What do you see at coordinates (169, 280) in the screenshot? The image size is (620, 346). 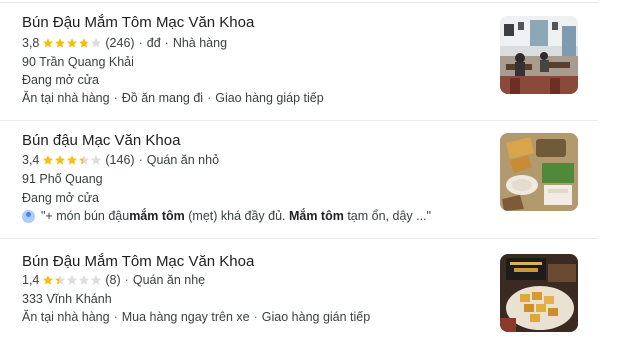 I see `place-category: Quán ăn nhẹ` at bounding box center [169, 280].